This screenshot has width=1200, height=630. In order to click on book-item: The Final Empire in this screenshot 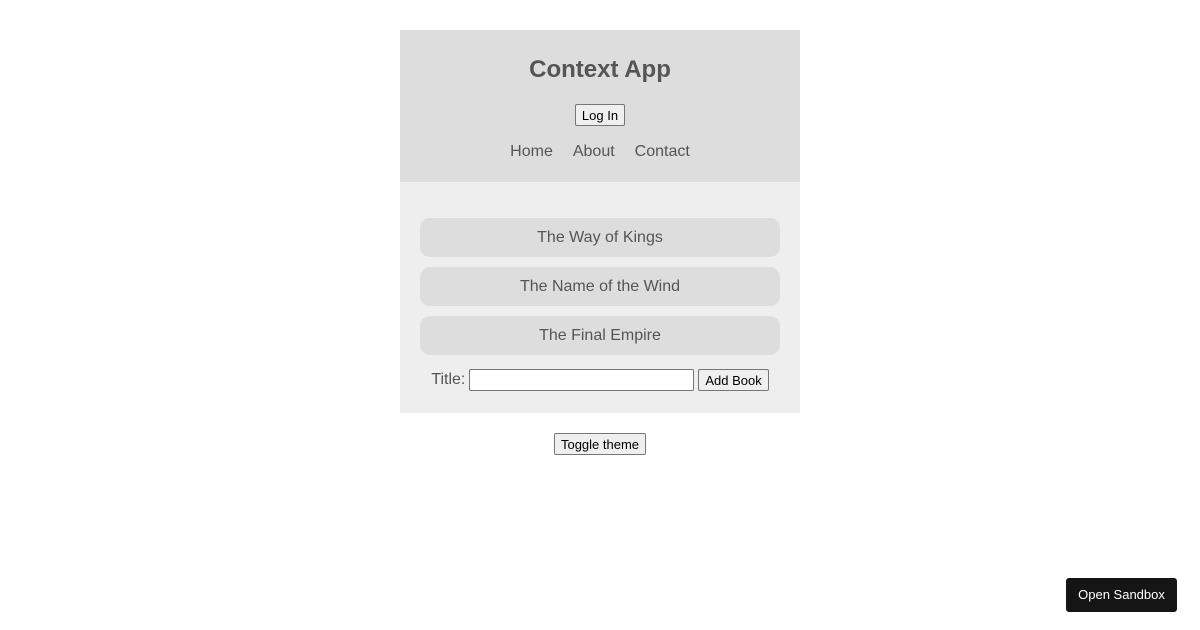, I will do `click(600, 335)`.